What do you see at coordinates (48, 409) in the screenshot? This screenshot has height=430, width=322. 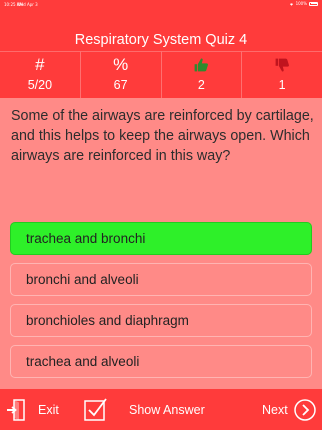 I see `exit-label: Exit` at bounding box center [48, 409].